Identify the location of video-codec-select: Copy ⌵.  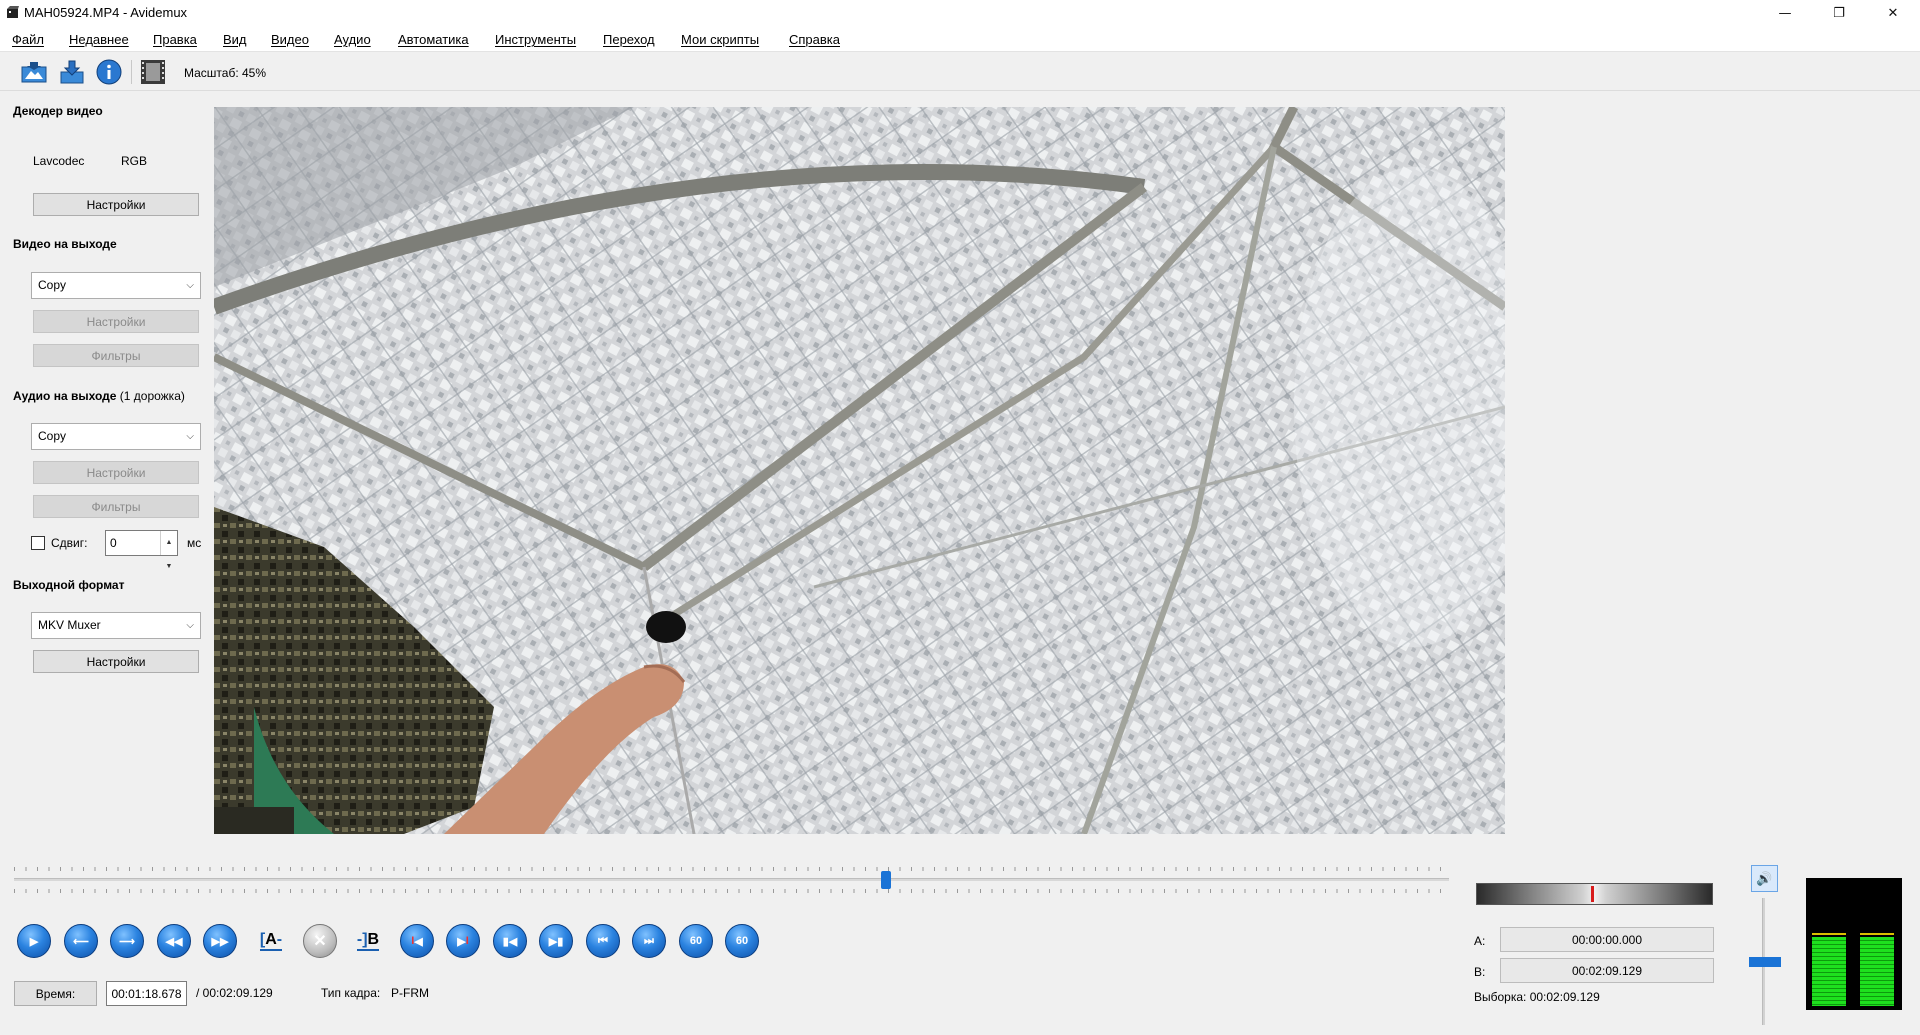
(116, 285).